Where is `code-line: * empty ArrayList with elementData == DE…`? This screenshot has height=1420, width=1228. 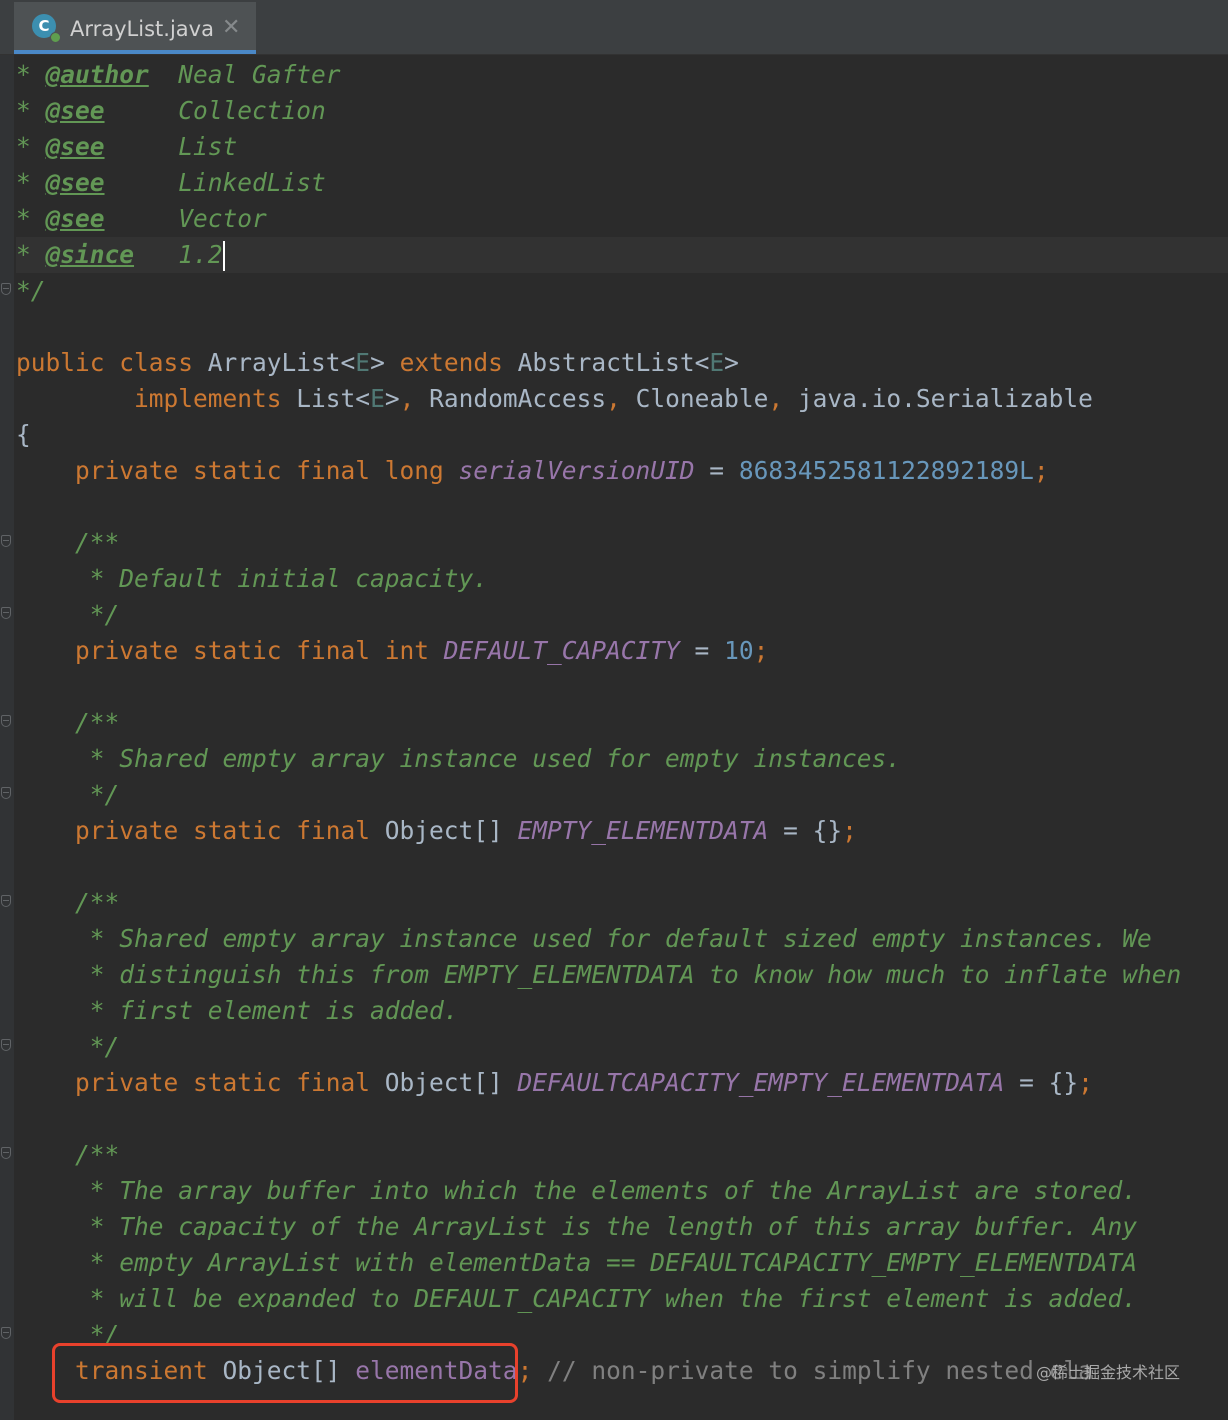 code-line: * empty ArrayList with elementData == DE… is located at coordinates (577, 1262).